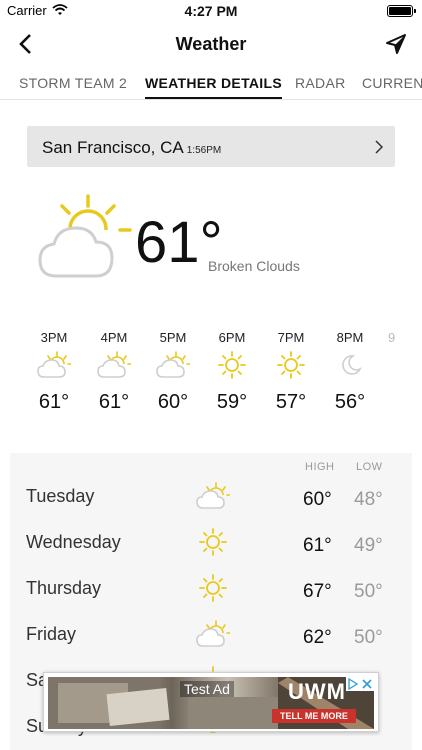 This screenshot has width=422, height=750. I want to click on location-city: San Francisco, CA 1:56PM, so click(131, 148).